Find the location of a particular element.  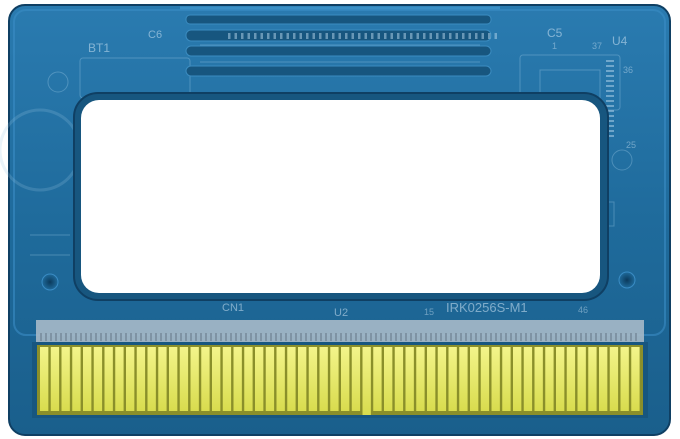

mounting-hole-right is located at coordinates (627, 280).